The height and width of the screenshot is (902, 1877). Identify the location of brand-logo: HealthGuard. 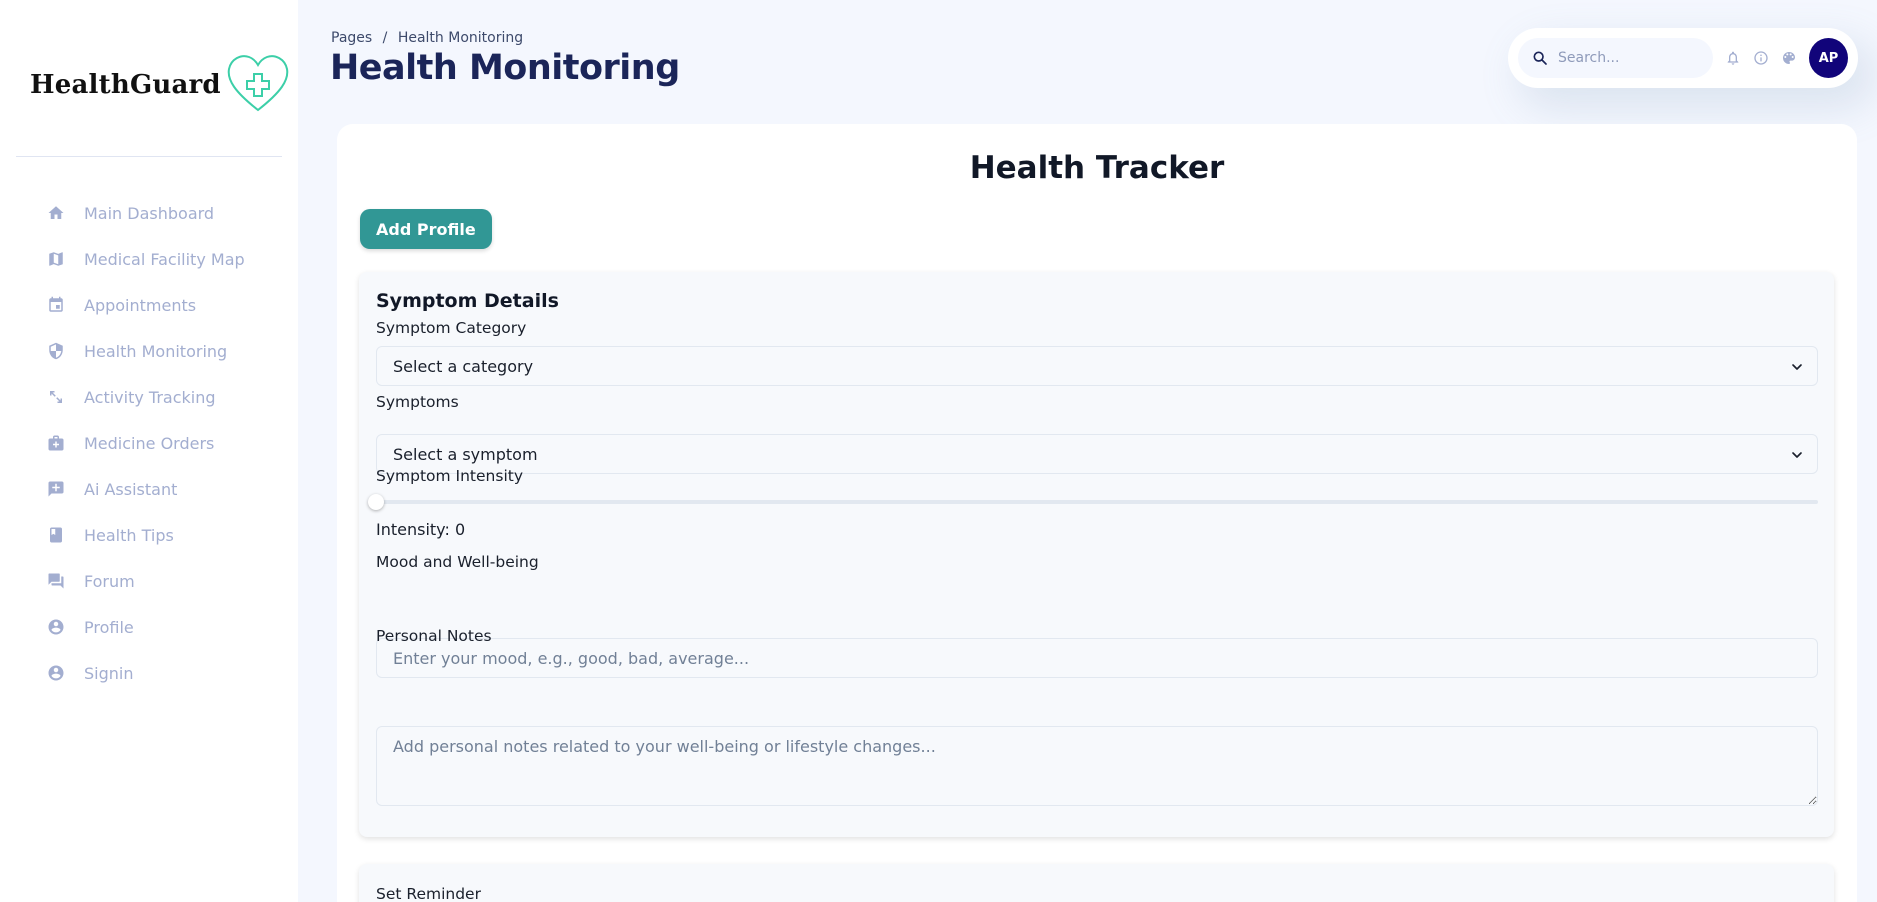
(160, 85).